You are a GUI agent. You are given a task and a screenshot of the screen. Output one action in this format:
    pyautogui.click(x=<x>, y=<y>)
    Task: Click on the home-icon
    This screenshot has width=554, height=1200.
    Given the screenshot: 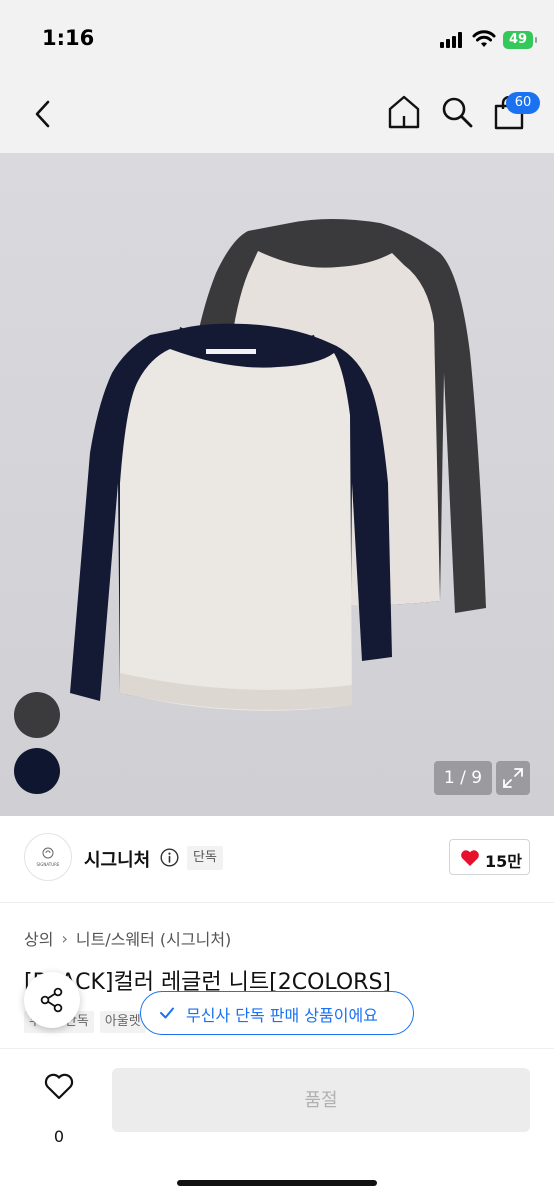 What is the action you would take?
    pyautogui.click(x=404, y=112)
    